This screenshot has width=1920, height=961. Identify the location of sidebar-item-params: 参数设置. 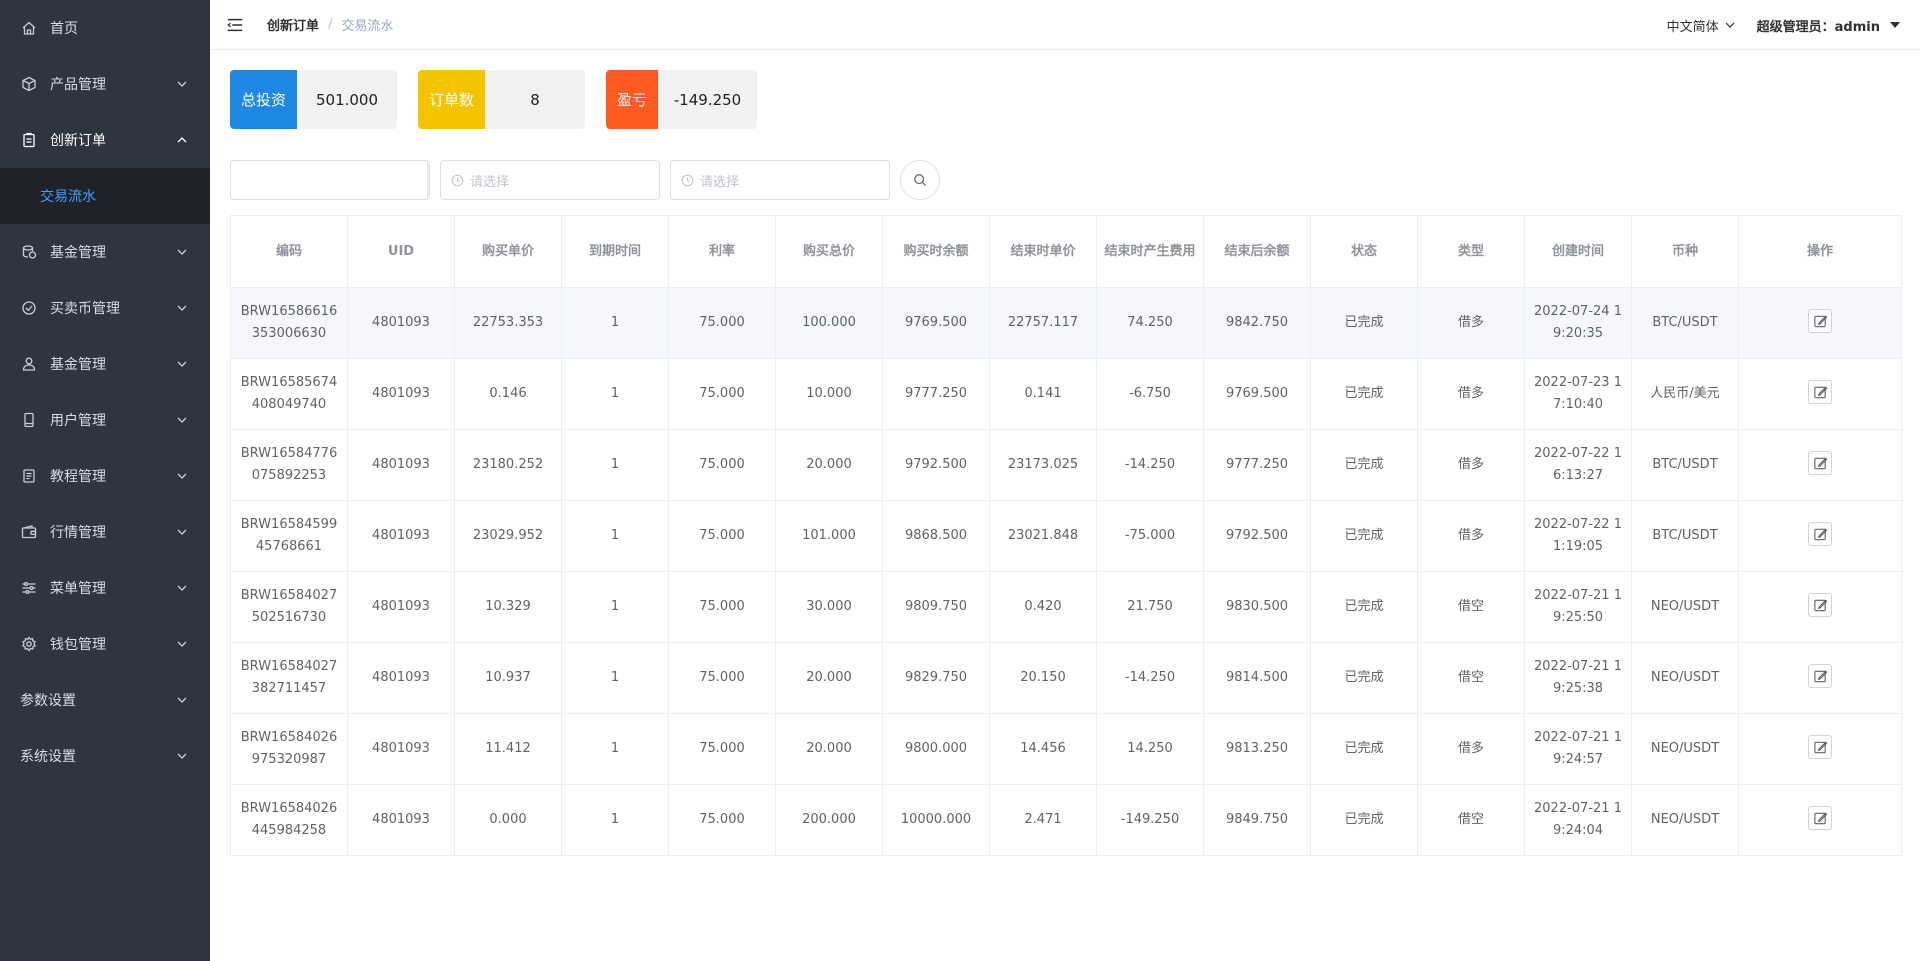
(105, 700).